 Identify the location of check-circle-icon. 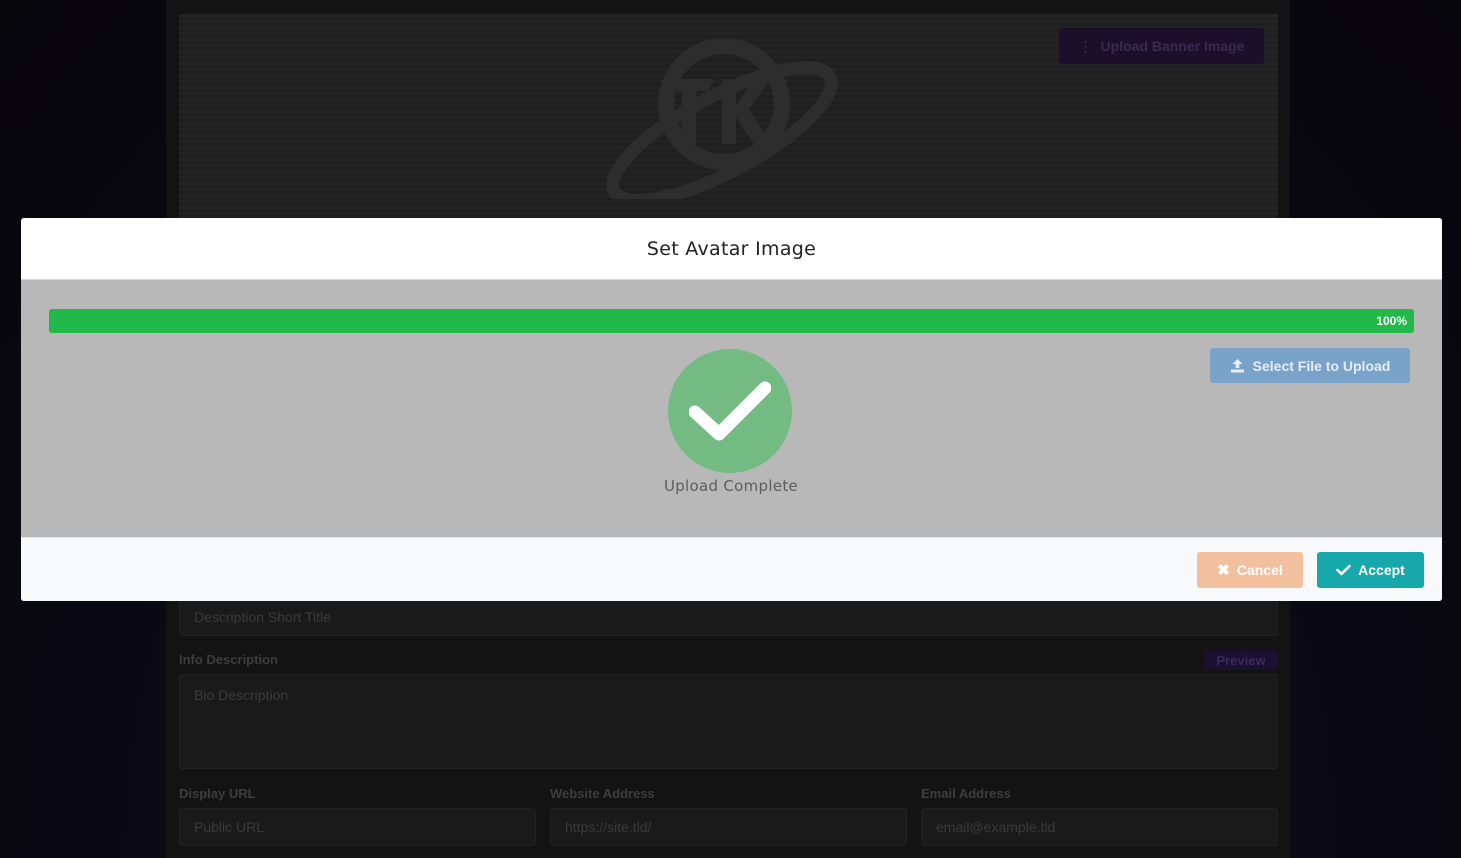
(730, 411).